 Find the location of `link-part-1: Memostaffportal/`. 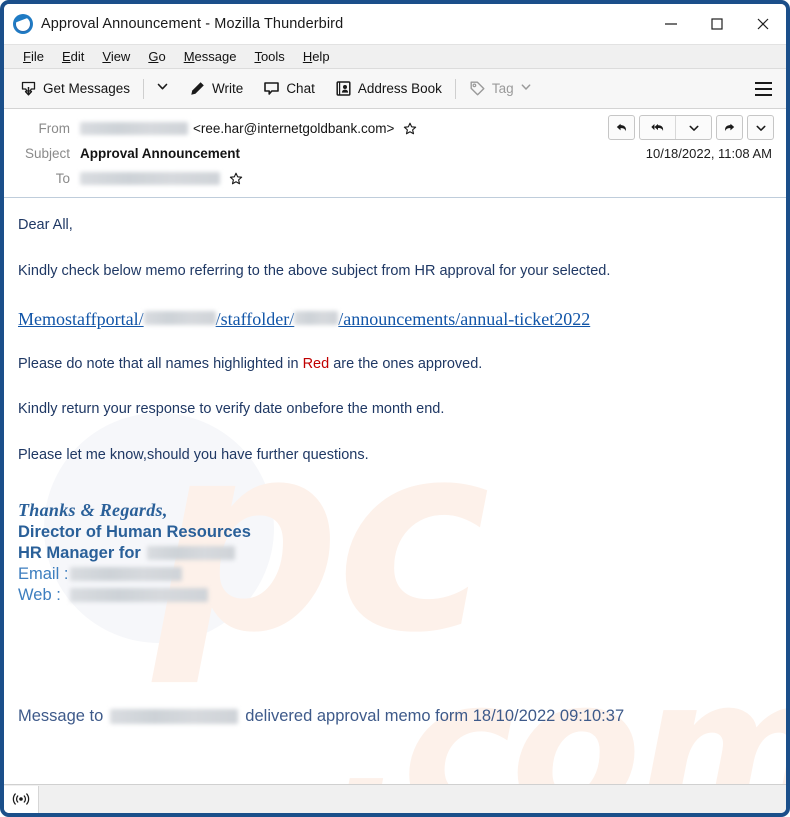

link-part-1: Memostaffportal/ is located at coordinates (81, 319).